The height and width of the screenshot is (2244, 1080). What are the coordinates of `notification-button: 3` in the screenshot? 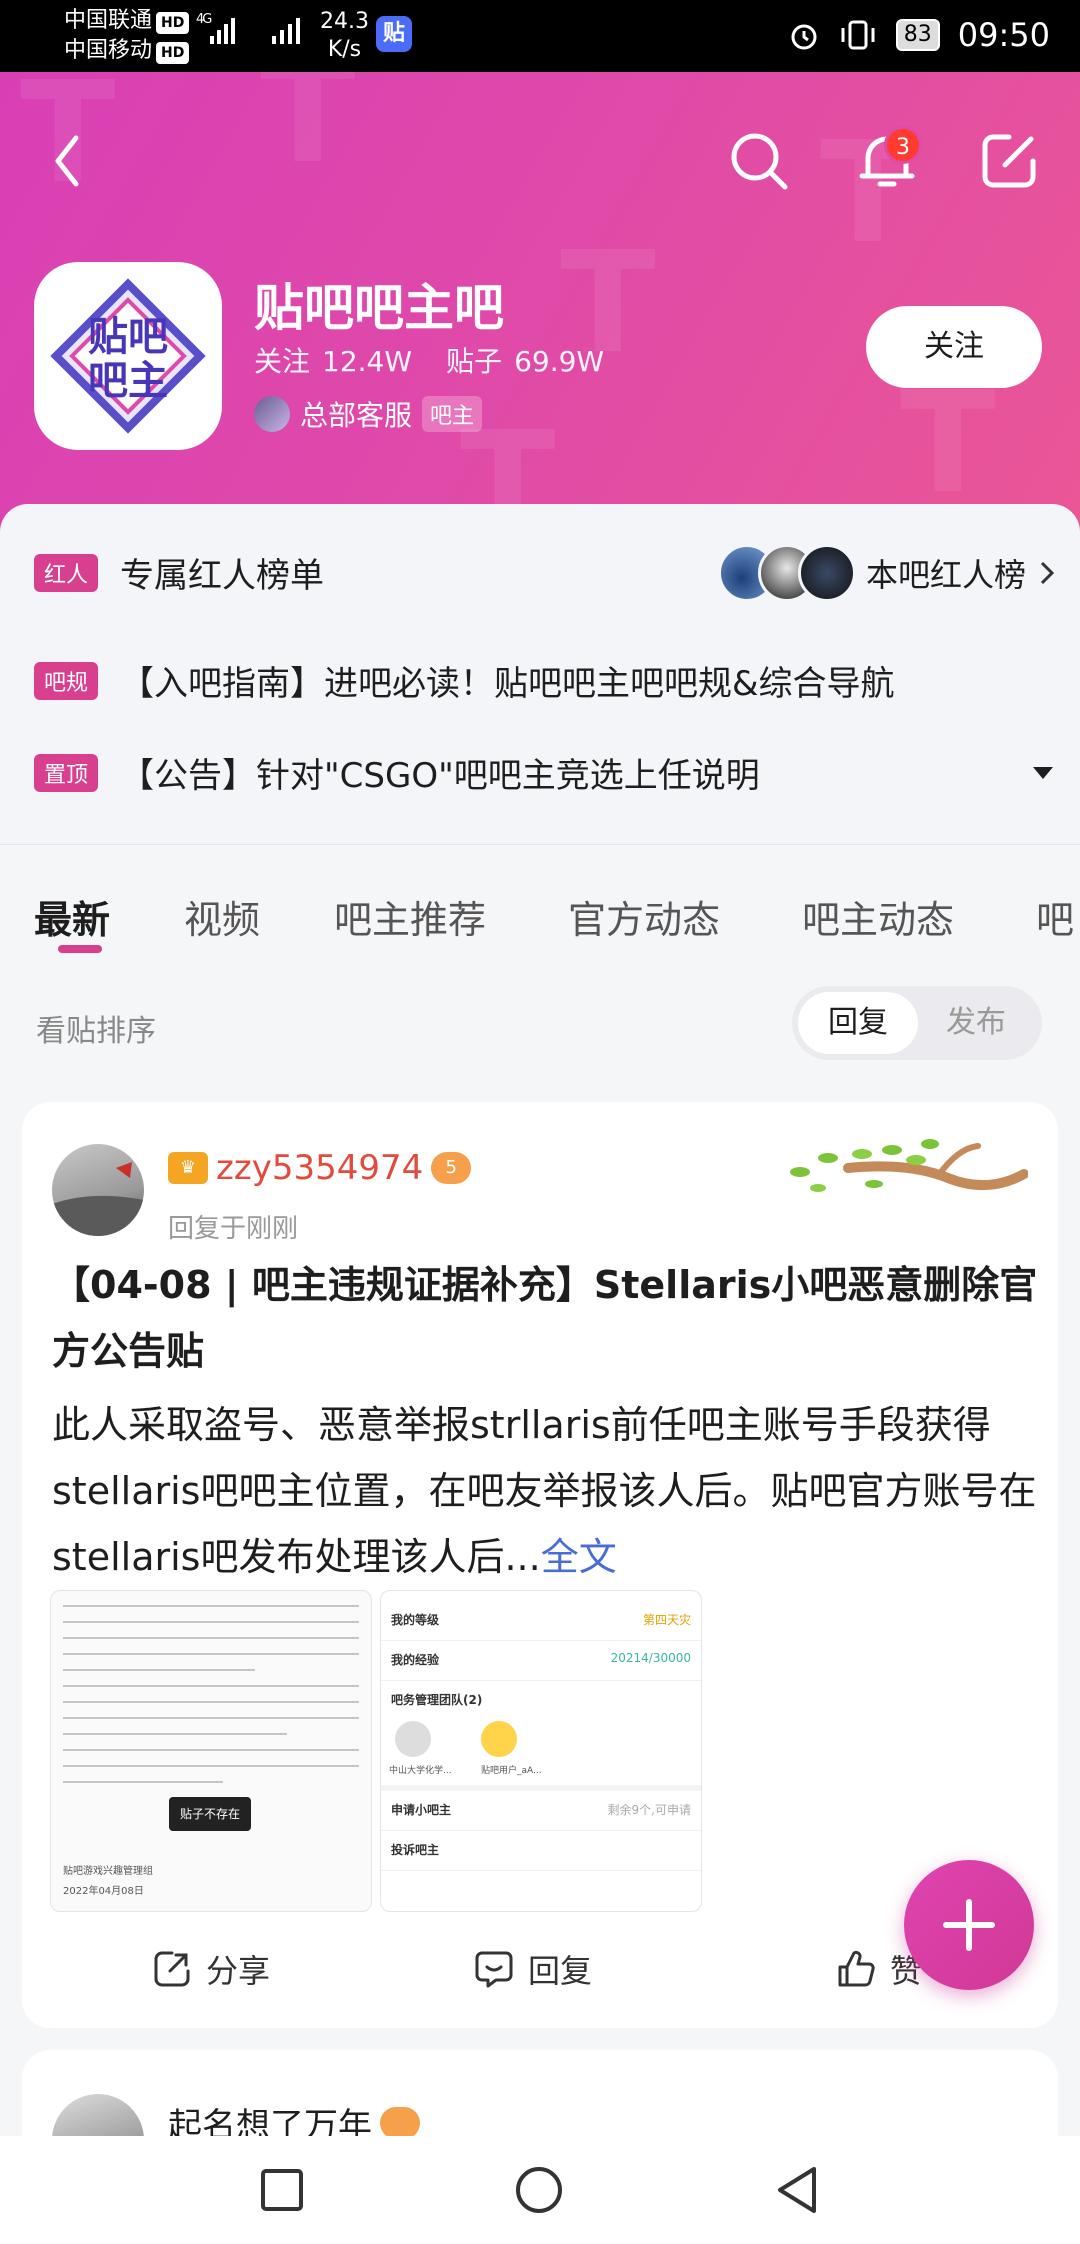 It's located at (887, 161).